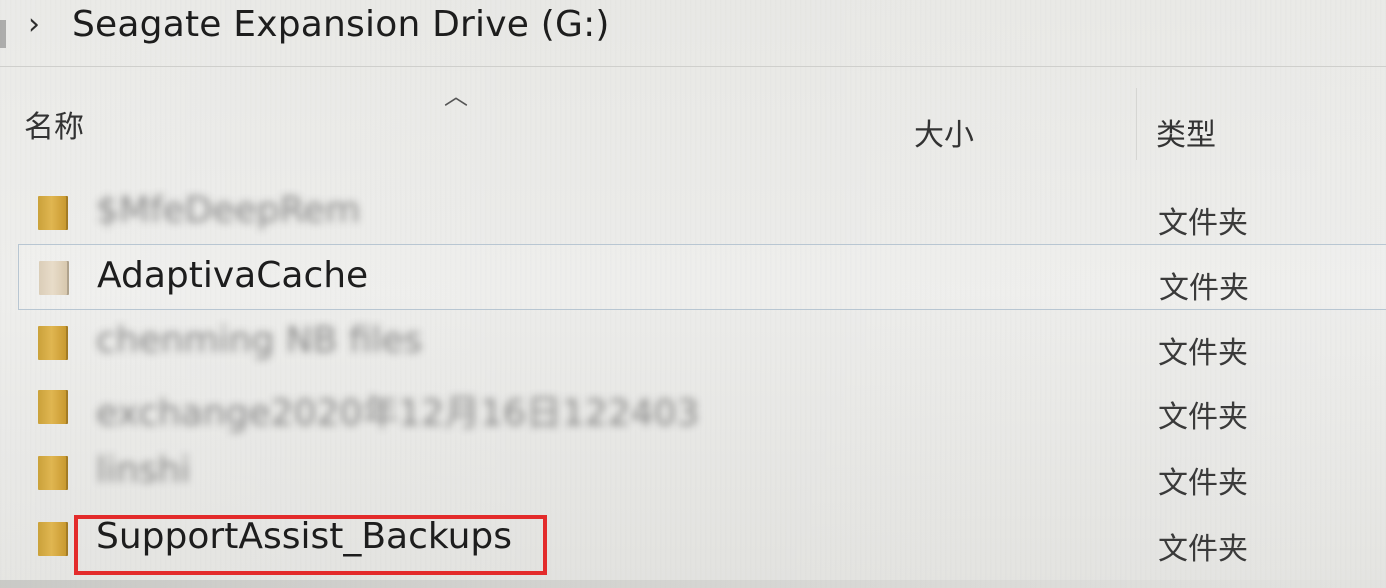  What do you see at coordinates (1136, 124) in the screenshot?
I see `column-divider` at bounding box center [1136, 124].